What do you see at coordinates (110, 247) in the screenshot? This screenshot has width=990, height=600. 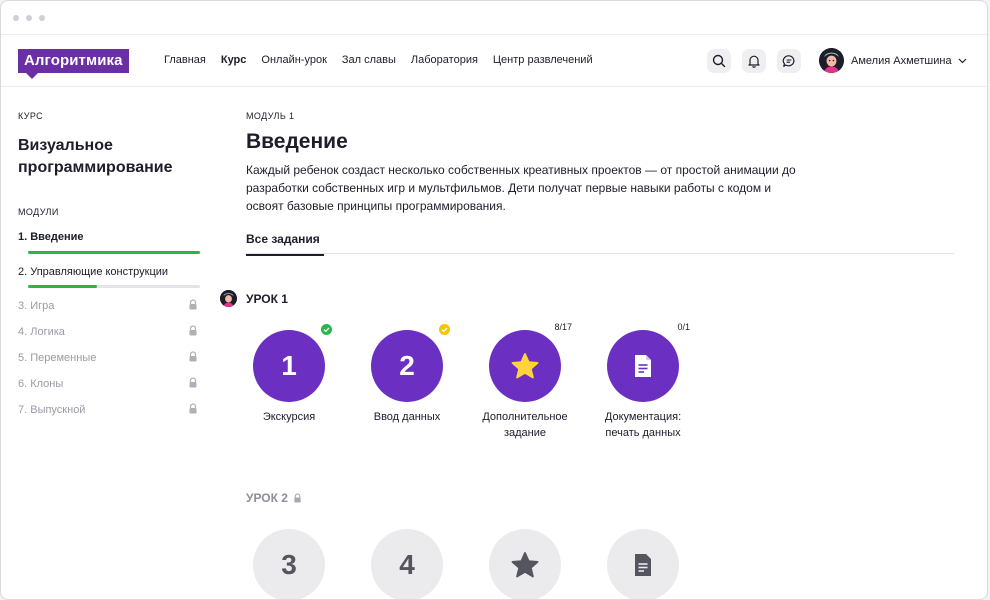 I see `module-item-1: 1. Введение` at bounding box center [110, 247].